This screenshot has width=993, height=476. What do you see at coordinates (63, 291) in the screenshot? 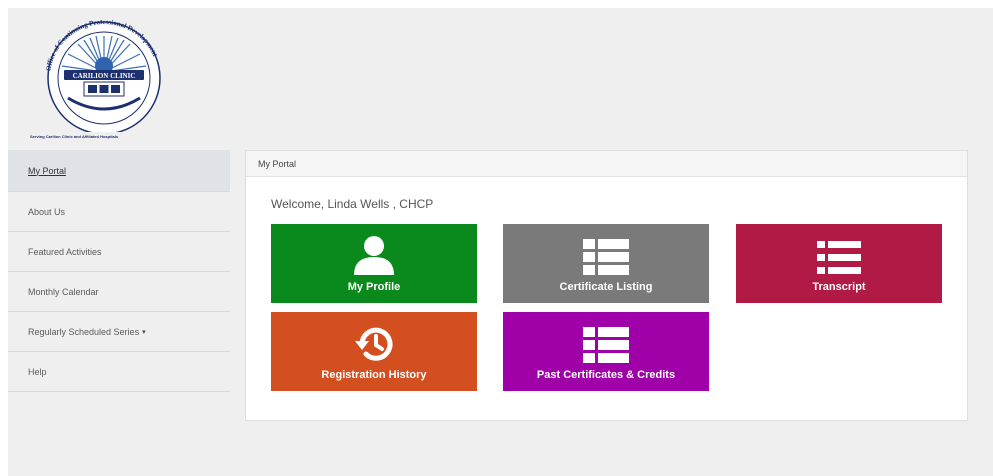
I see `sidebar-item-label: Monthly Calendar` at bounding box center [63, 291].